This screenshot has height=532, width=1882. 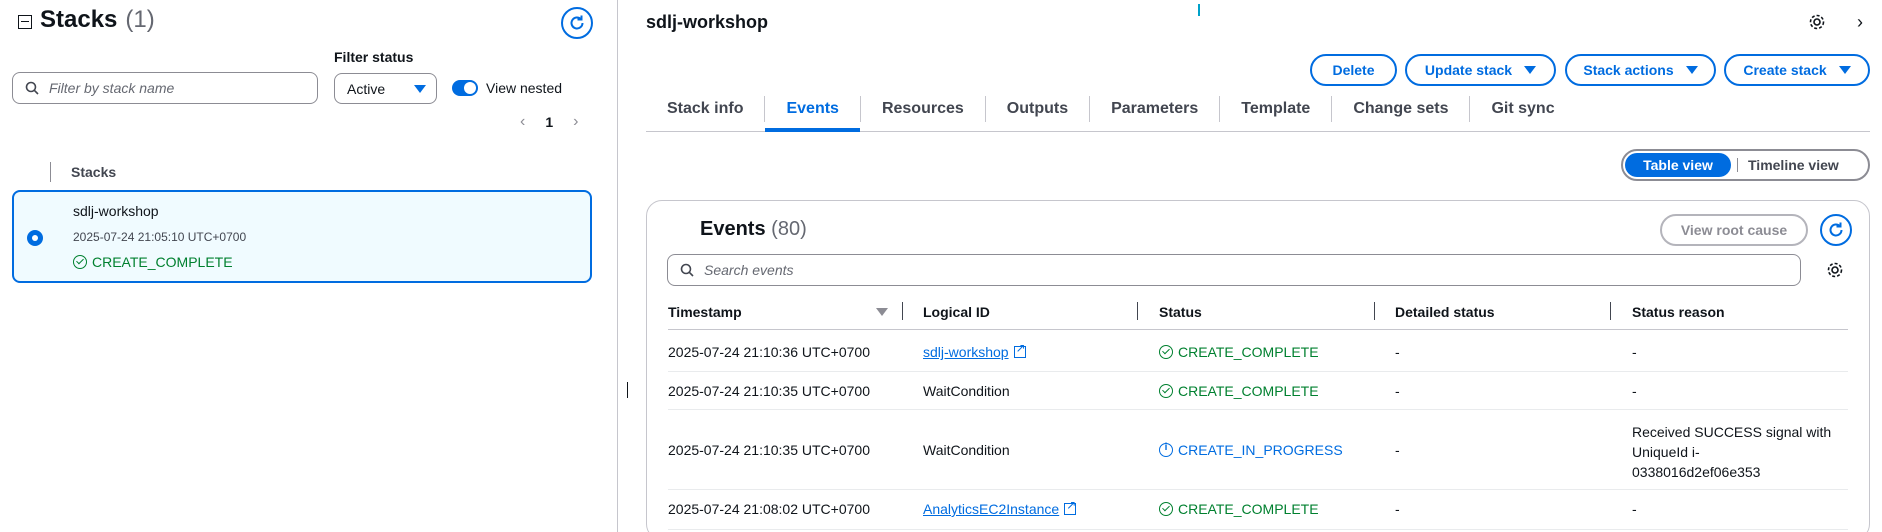 I want to click on refresh-events-button, so click(x=1836, y=230).